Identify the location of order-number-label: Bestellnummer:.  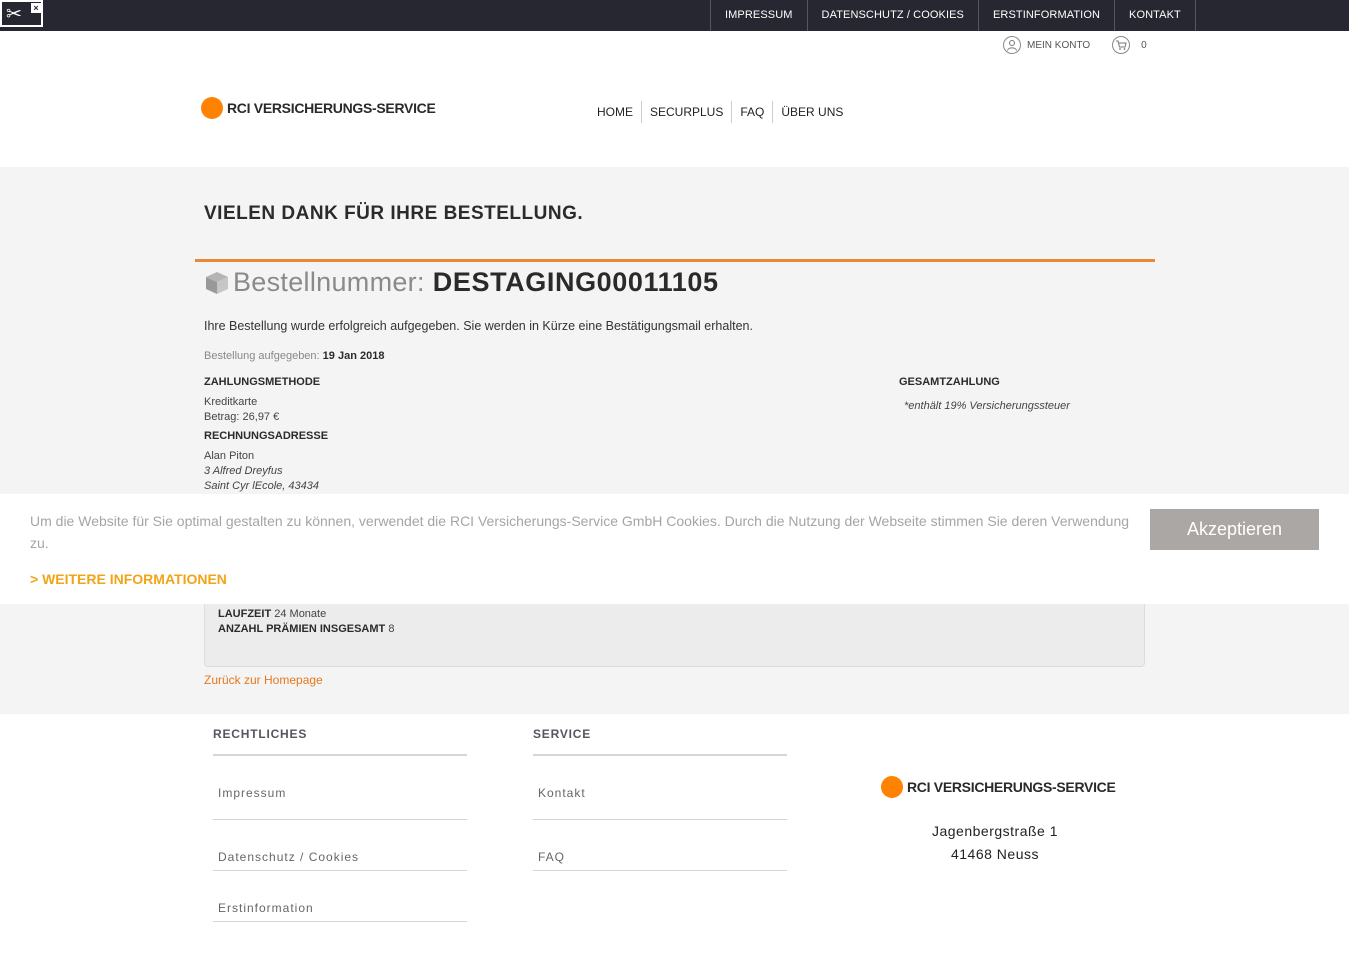
(329, 282).